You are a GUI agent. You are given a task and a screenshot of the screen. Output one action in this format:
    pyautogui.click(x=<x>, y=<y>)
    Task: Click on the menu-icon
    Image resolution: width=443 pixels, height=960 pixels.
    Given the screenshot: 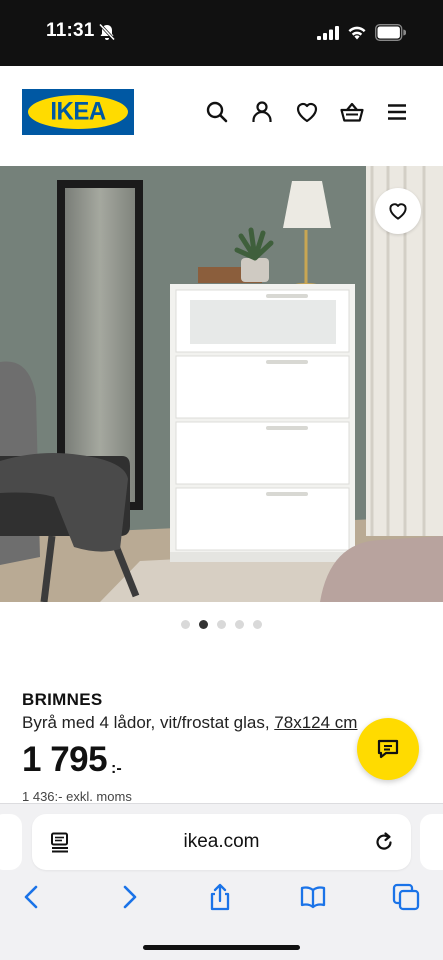 What is the action you would take?
    pyautogui.click(x=397, y=112)
    